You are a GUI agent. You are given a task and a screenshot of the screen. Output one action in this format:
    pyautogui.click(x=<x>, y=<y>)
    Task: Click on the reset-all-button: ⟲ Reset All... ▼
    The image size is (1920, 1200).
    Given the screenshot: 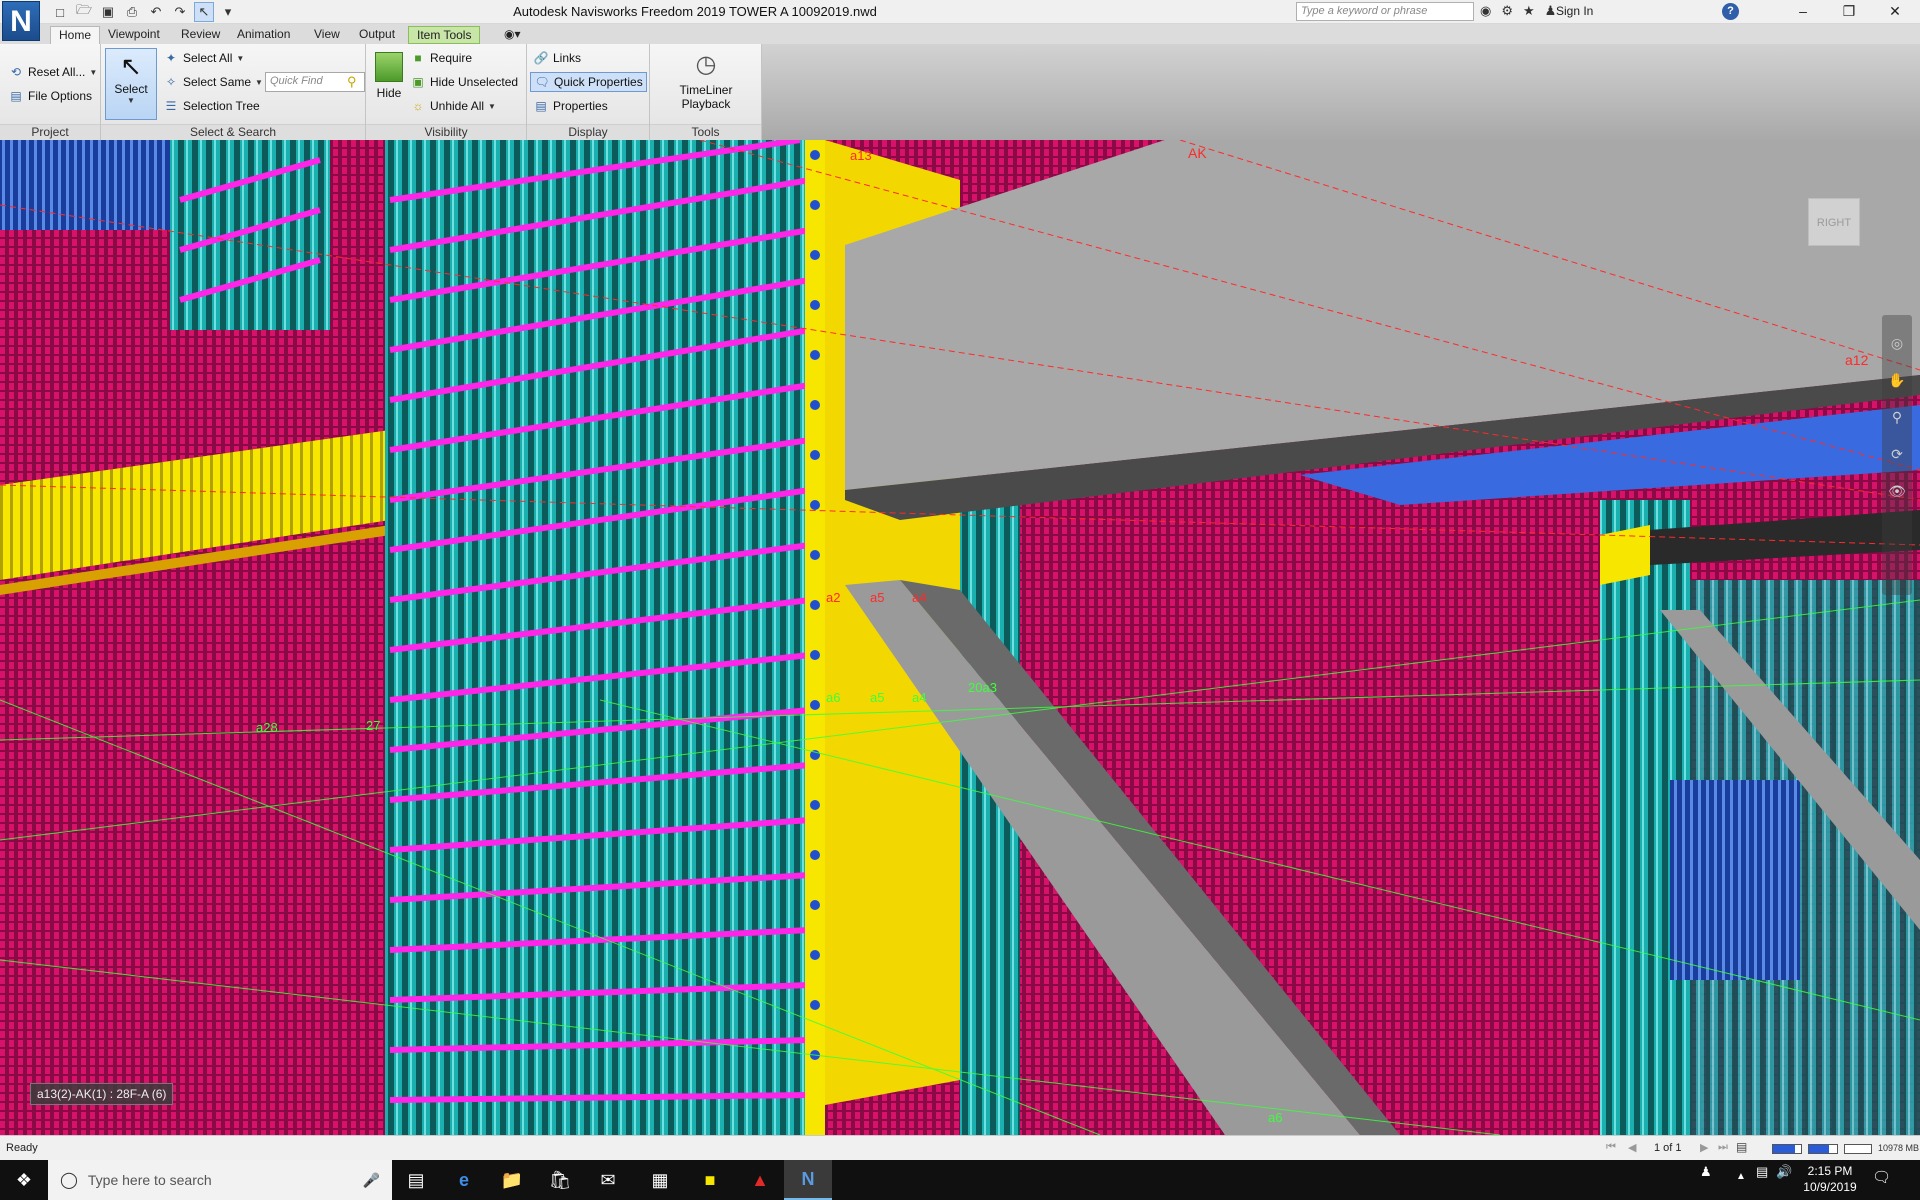 What is the action you would take?
    pyautogui.click(x=52, y=72)
    